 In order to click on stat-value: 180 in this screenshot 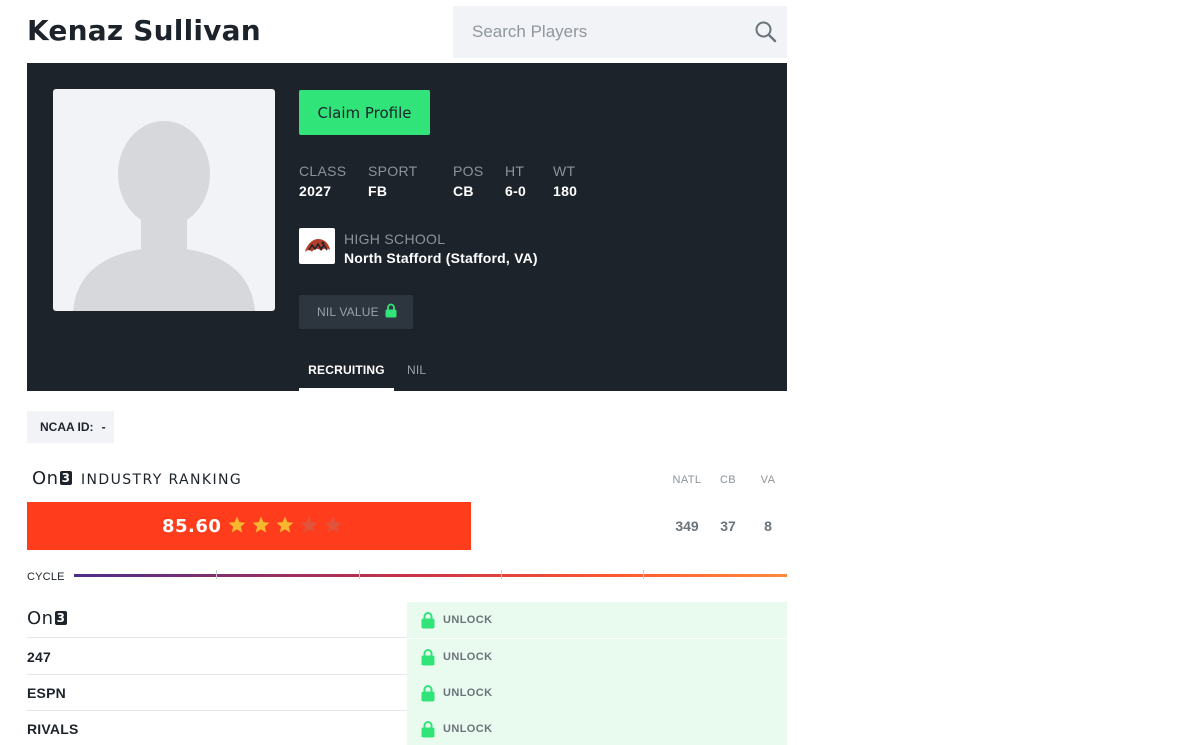, I will do `click(565, 191)`.